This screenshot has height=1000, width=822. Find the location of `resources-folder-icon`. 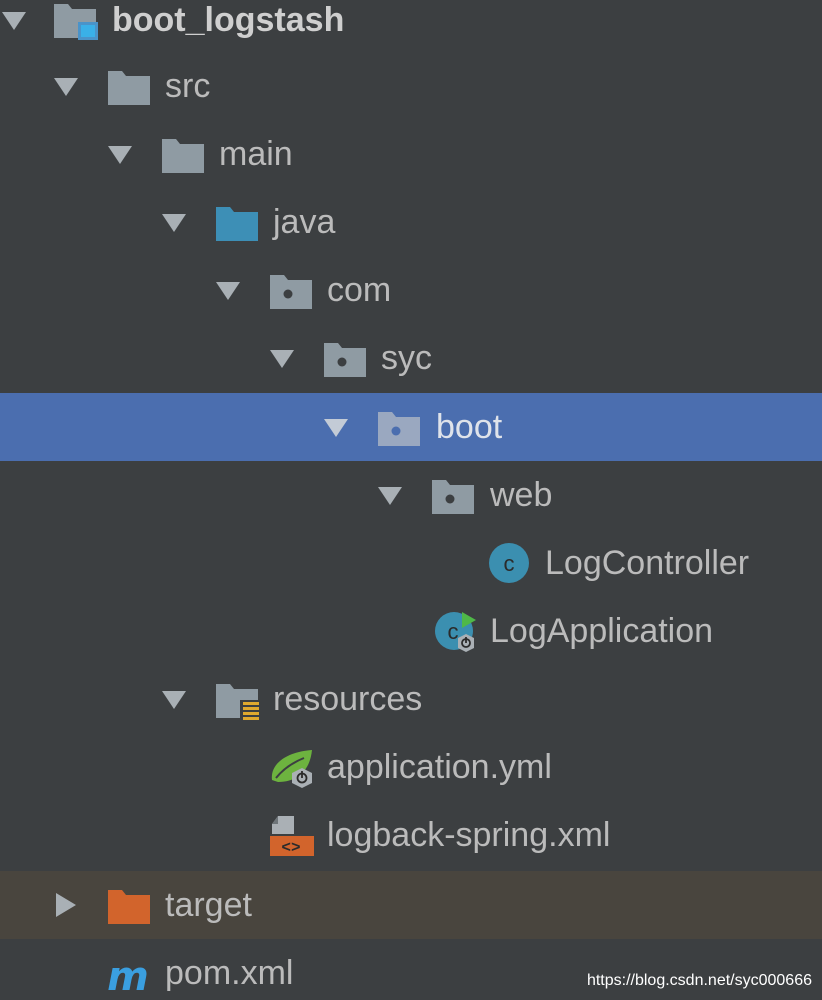

resources-folder-icon is located at coordinates (238, 702).